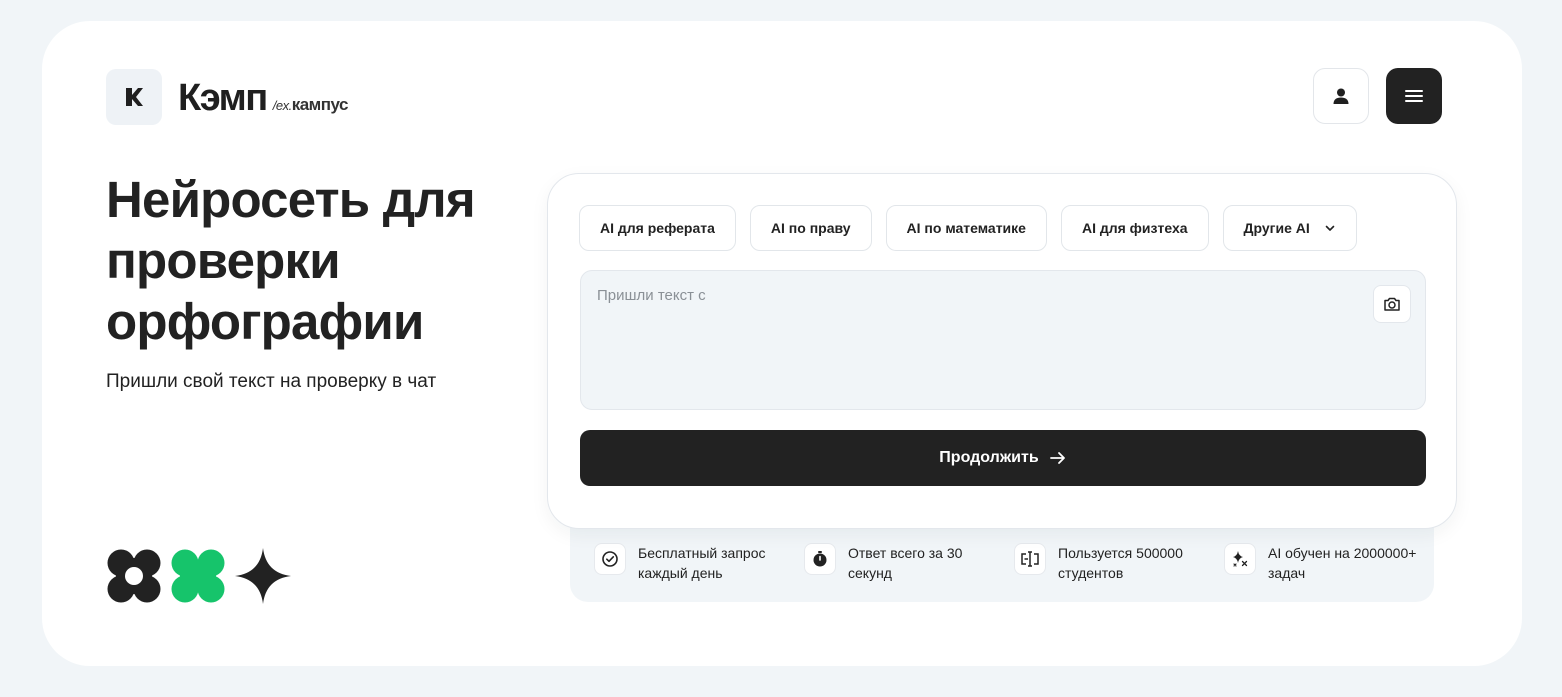 The height and width of the screenshot is (697, 1562). What do you see at coordinates (820, 559) in the screenshot?
I see `stopwatch-icon` at bounding box center [820, 559].